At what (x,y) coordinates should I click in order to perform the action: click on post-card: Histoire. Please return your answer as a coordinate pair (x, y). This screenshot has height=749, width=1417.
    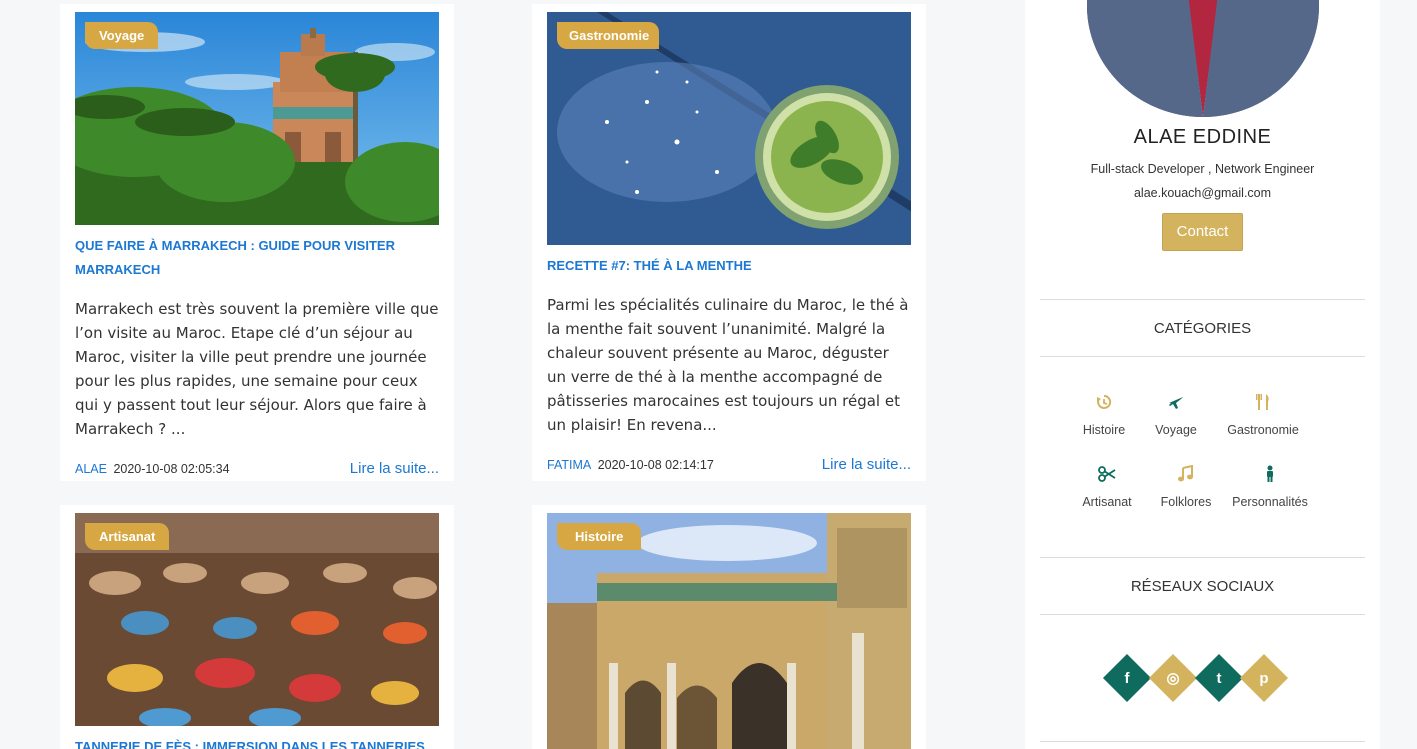
    Looking at the image, I should click on (729, 627).